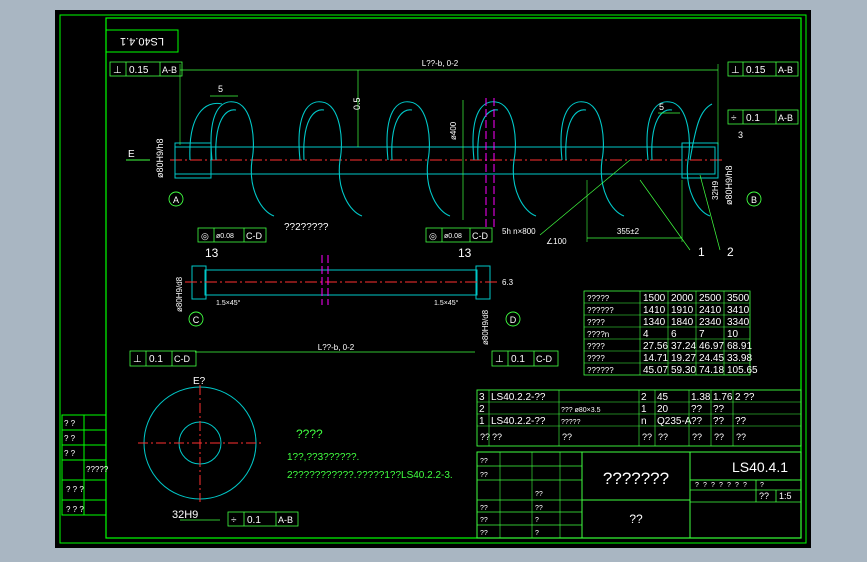 The height and width of the screenshot is (562, 867). Describe the element at coordinates (655, 370) in the screenshot. I see `param-table-cell: 45.07` at that location.